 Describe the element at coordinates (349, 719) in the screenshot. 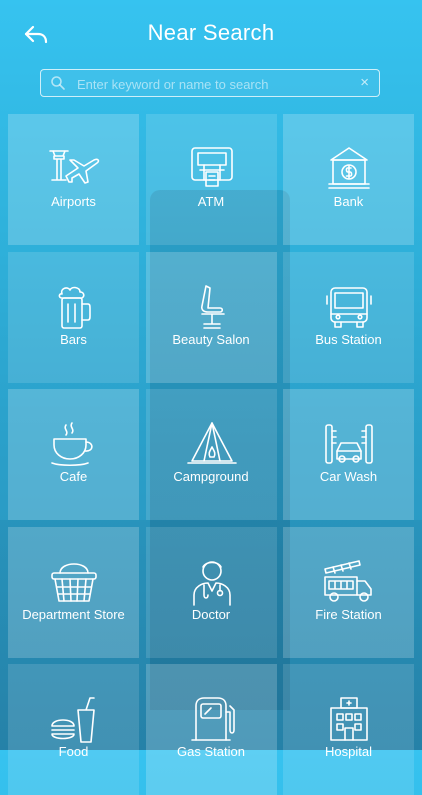

I see `hospital-icon` at that location.